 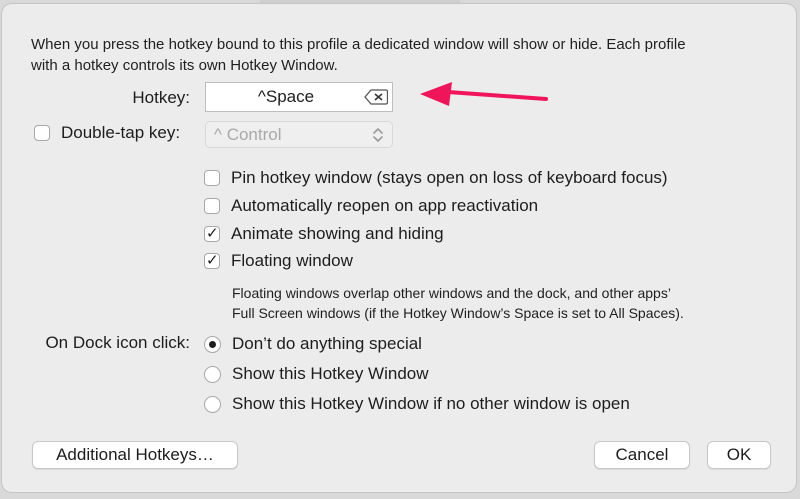 I want to click on dock-choice-nothing-label: Don’t do anything special, so click(x=327, y=343).